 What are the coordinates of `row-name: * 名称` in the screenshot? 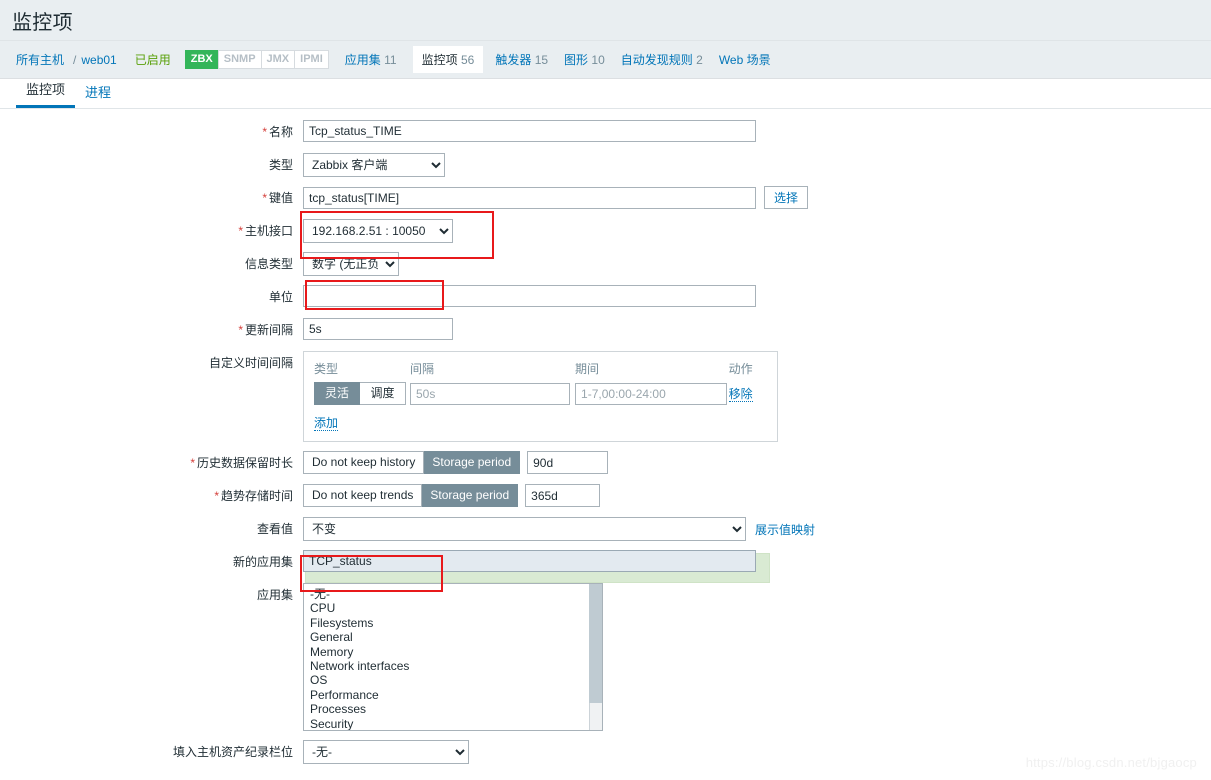 It's located at (605, 132).